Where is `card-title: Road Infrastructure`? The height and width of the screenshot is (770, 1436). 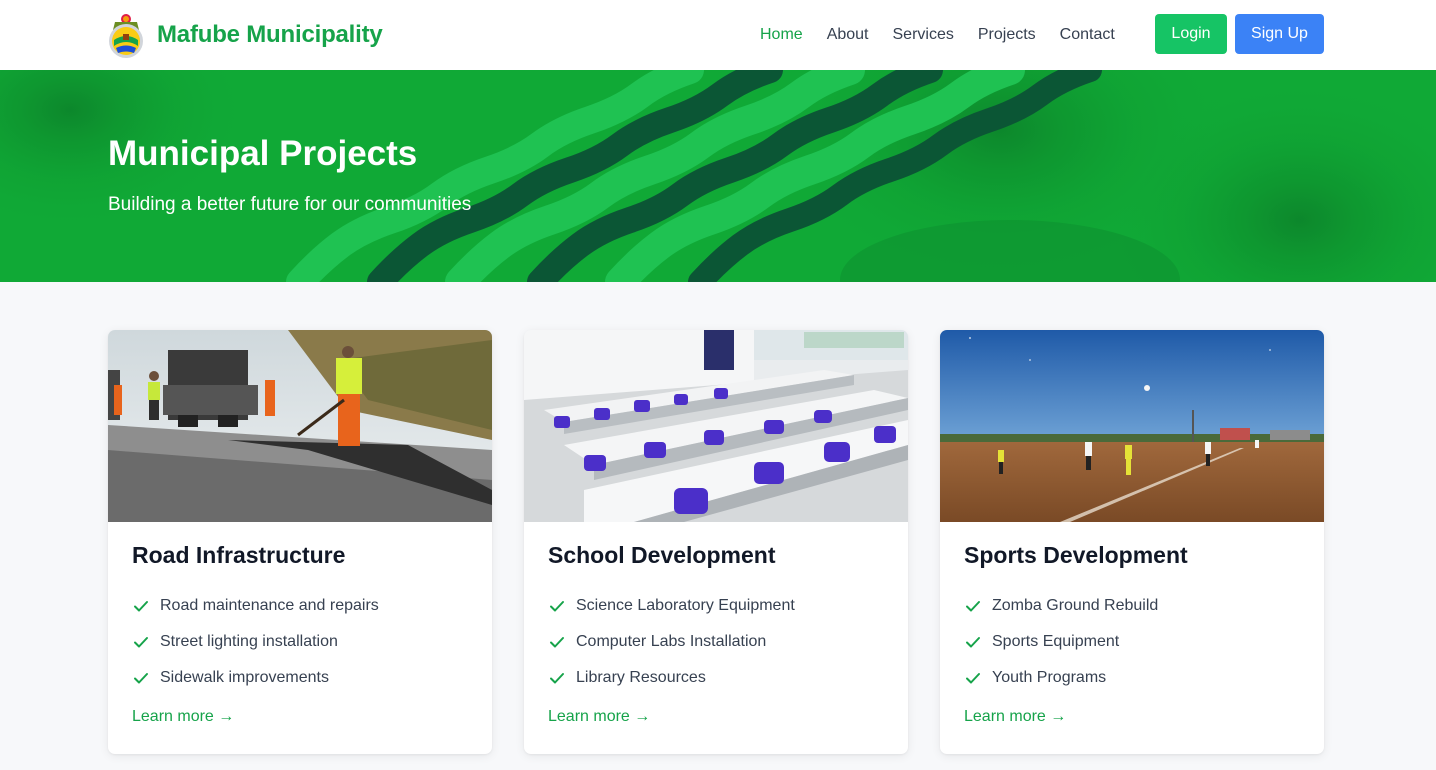
card-title: Road Infrastructure is located at coordinates (239, 555).